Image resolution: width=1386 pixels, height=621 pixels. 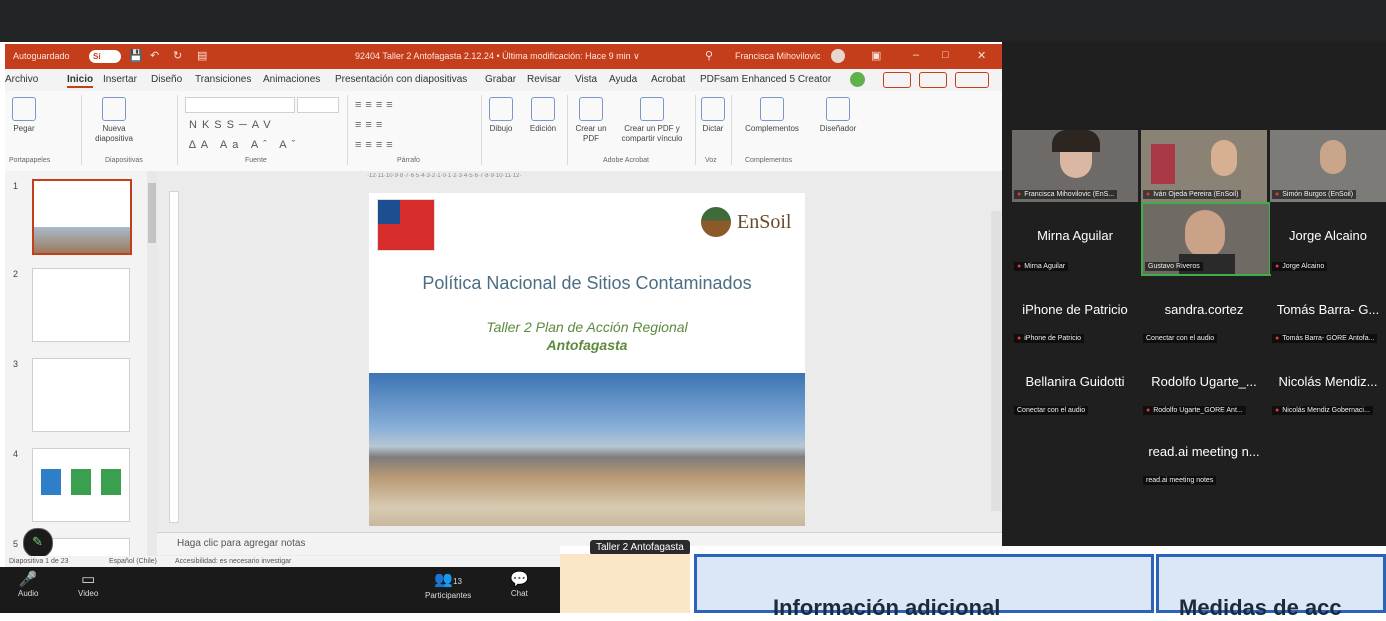 I want to click on participant-name: iPhone de Patricio, so click(x=1075, y=309).